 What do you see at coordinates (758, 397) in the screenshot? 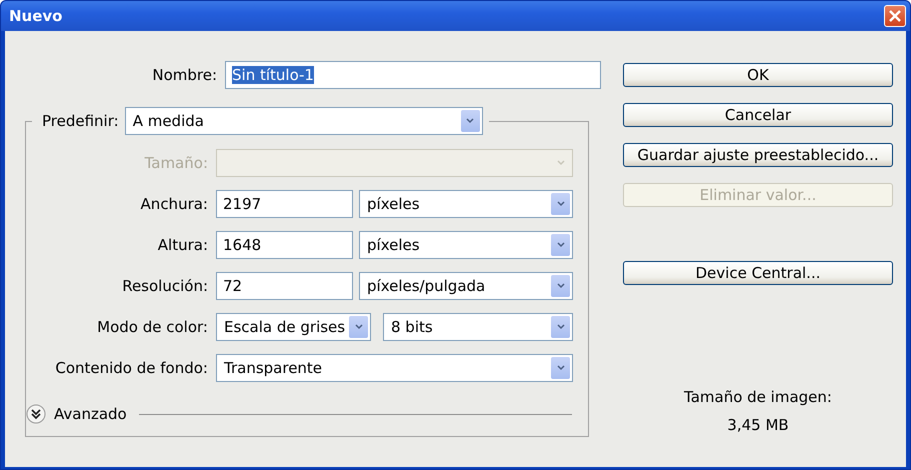
I see `image-size-label: Tamaño de imagen:` at bounding box center [758, 397].